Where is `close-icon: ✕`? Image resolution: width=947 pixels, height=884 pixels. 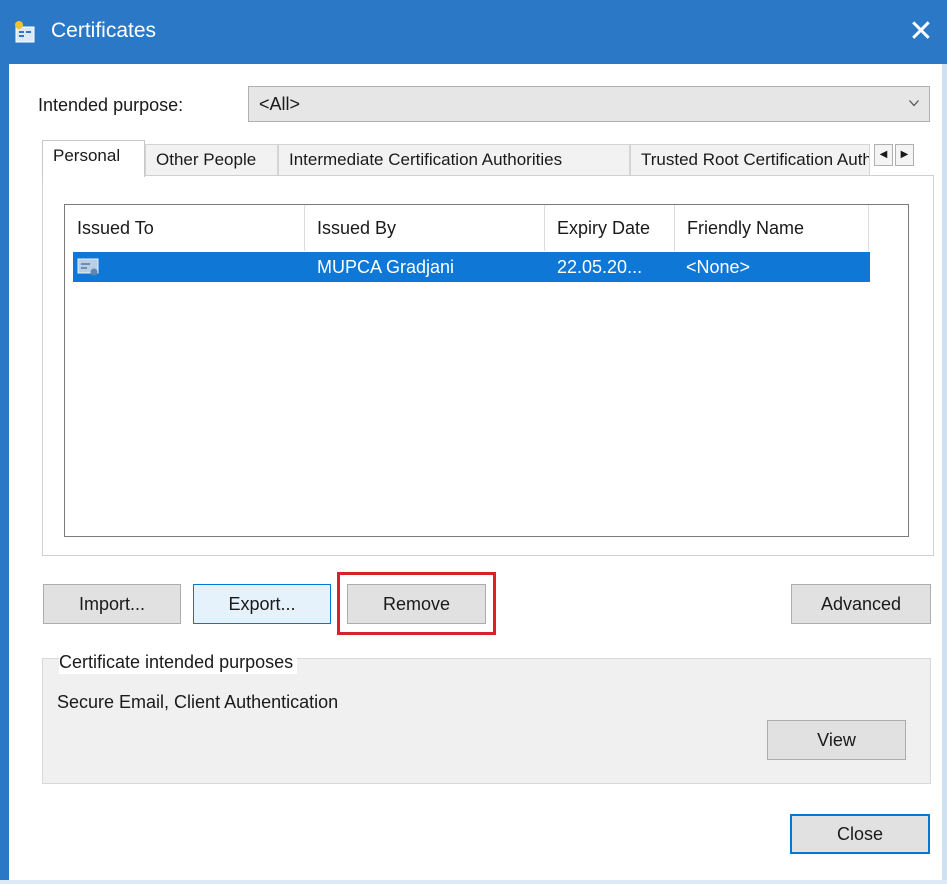
close-icon: ✕ is located at coordinates (921, 31).